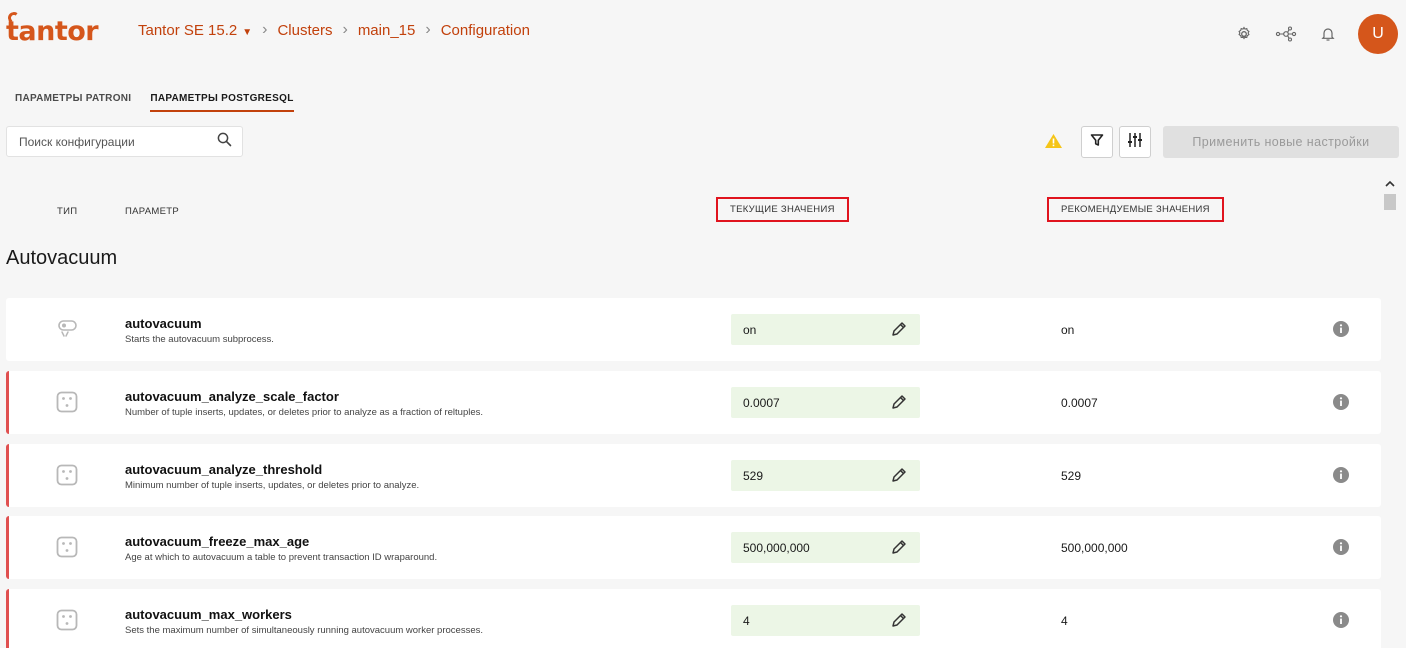 The height and width of the screenshot is (648, 1406). Describe the element at coordinates (825, 620) in the screenshot. I see `current-value-field: 4` at that location.